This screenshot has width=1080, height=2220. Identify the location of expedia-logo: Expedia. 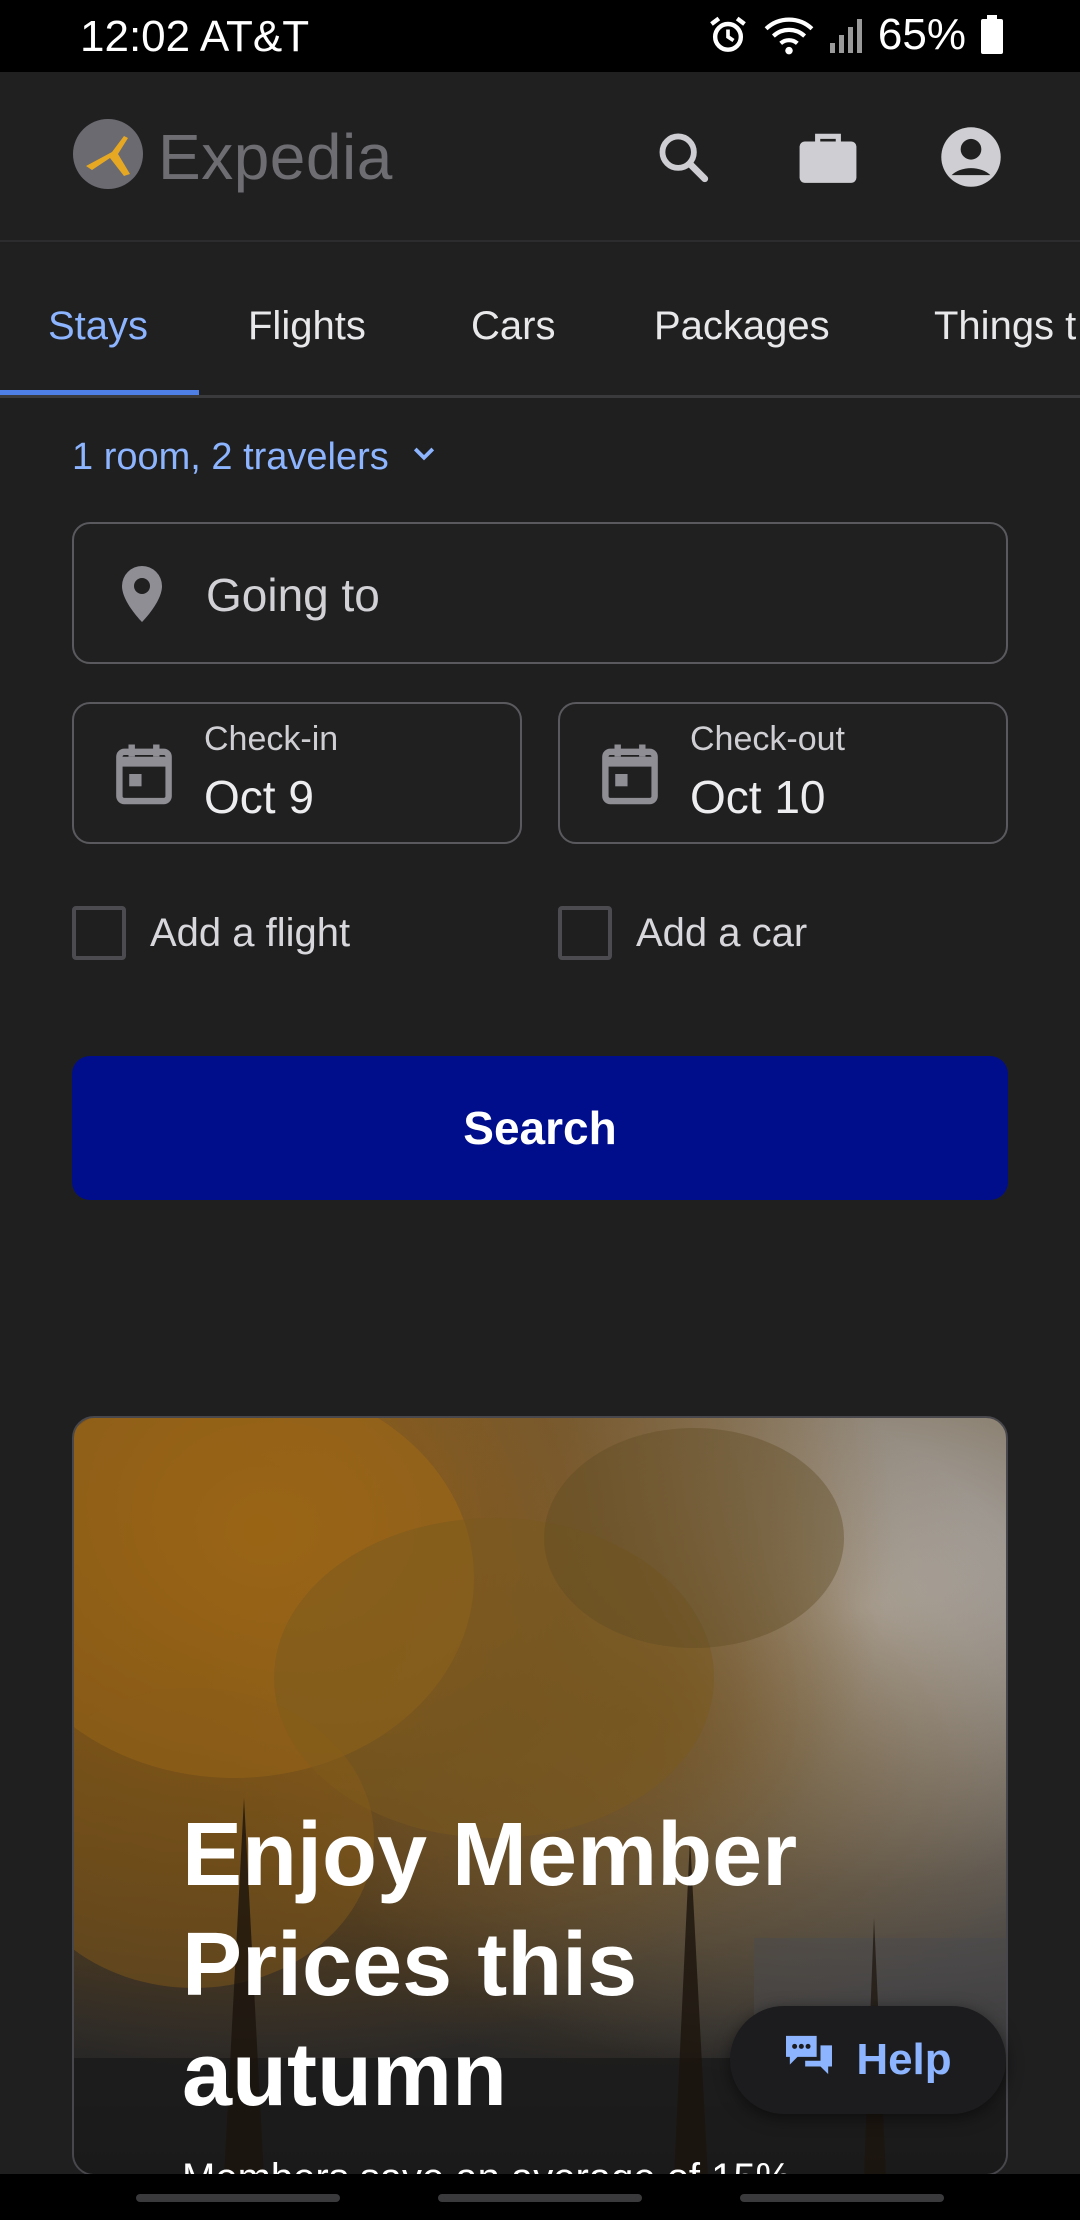
(232, 156).